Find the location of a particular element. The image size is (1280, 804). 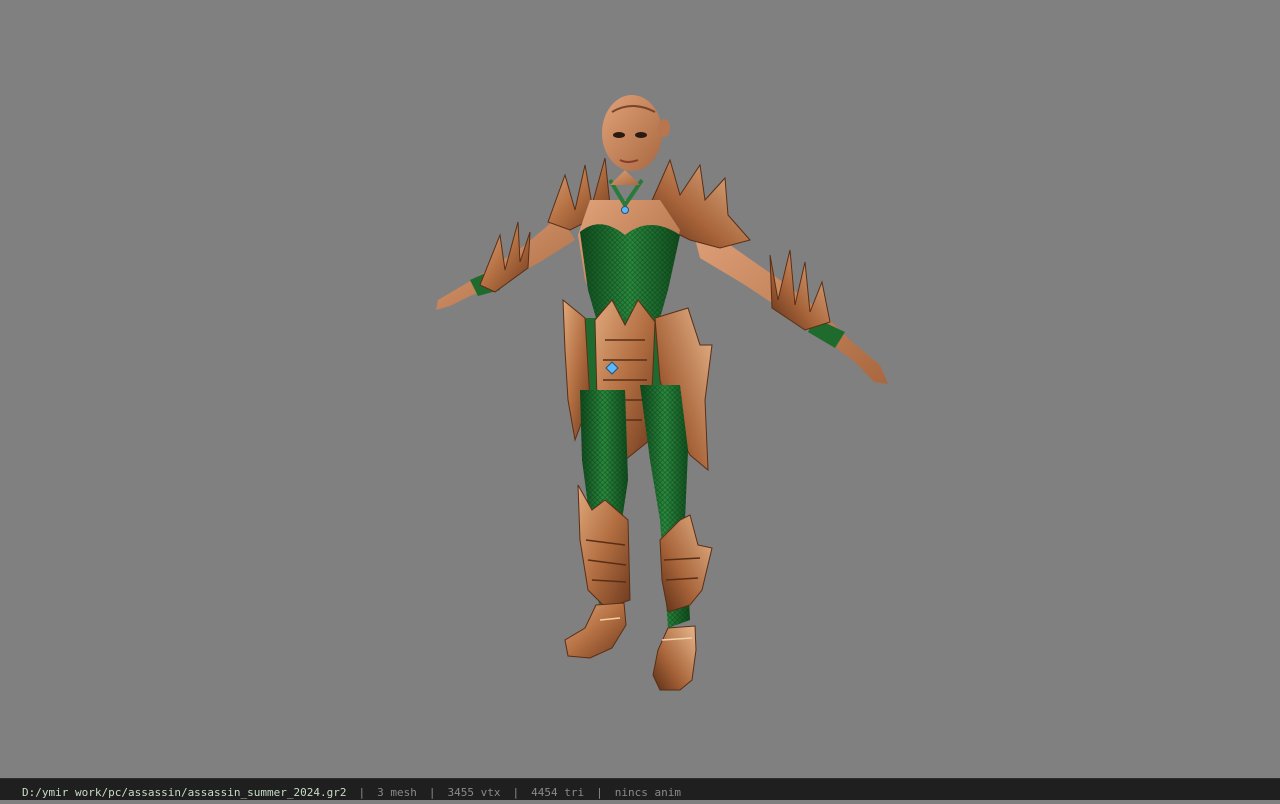

head is located at coordinates (636, 140).